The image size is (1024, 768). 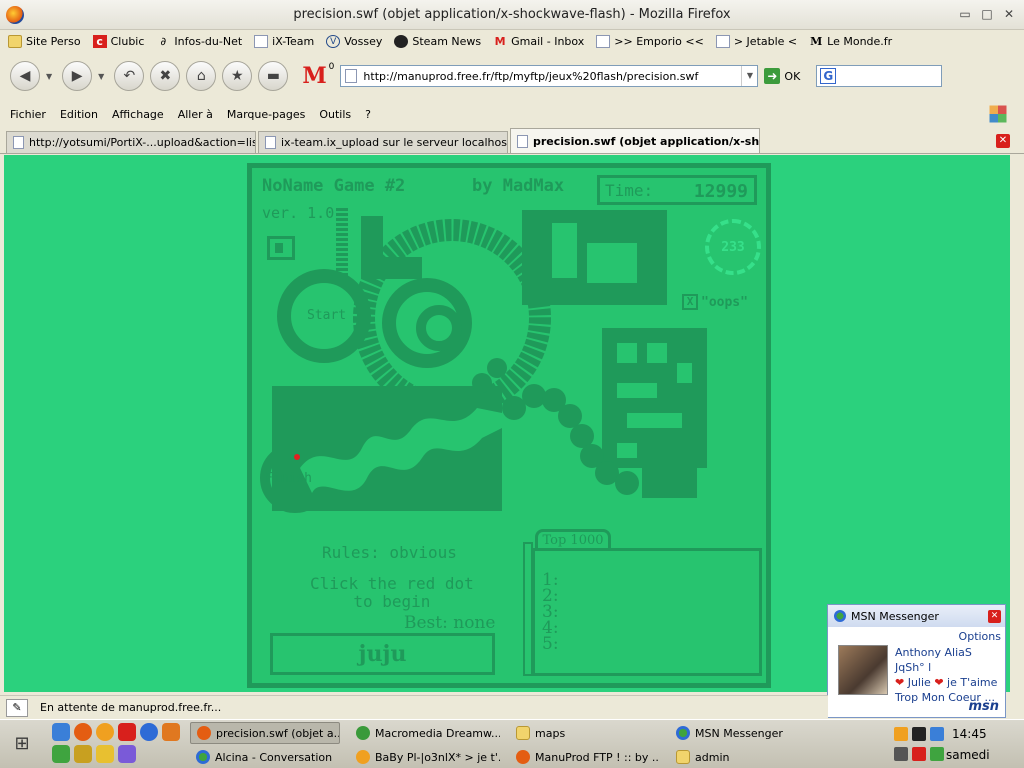 What do you see at coordinates (745, 733) in the screenshot?
I see `task-msn: MSN Messenger` at bounding box center [745, 733].